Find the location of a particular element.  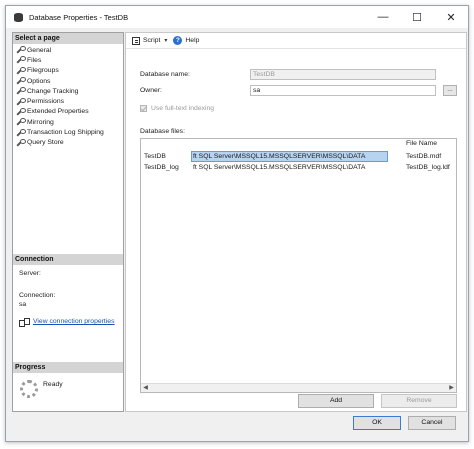

grid-header: File Name is located at coordinates (298, 144).